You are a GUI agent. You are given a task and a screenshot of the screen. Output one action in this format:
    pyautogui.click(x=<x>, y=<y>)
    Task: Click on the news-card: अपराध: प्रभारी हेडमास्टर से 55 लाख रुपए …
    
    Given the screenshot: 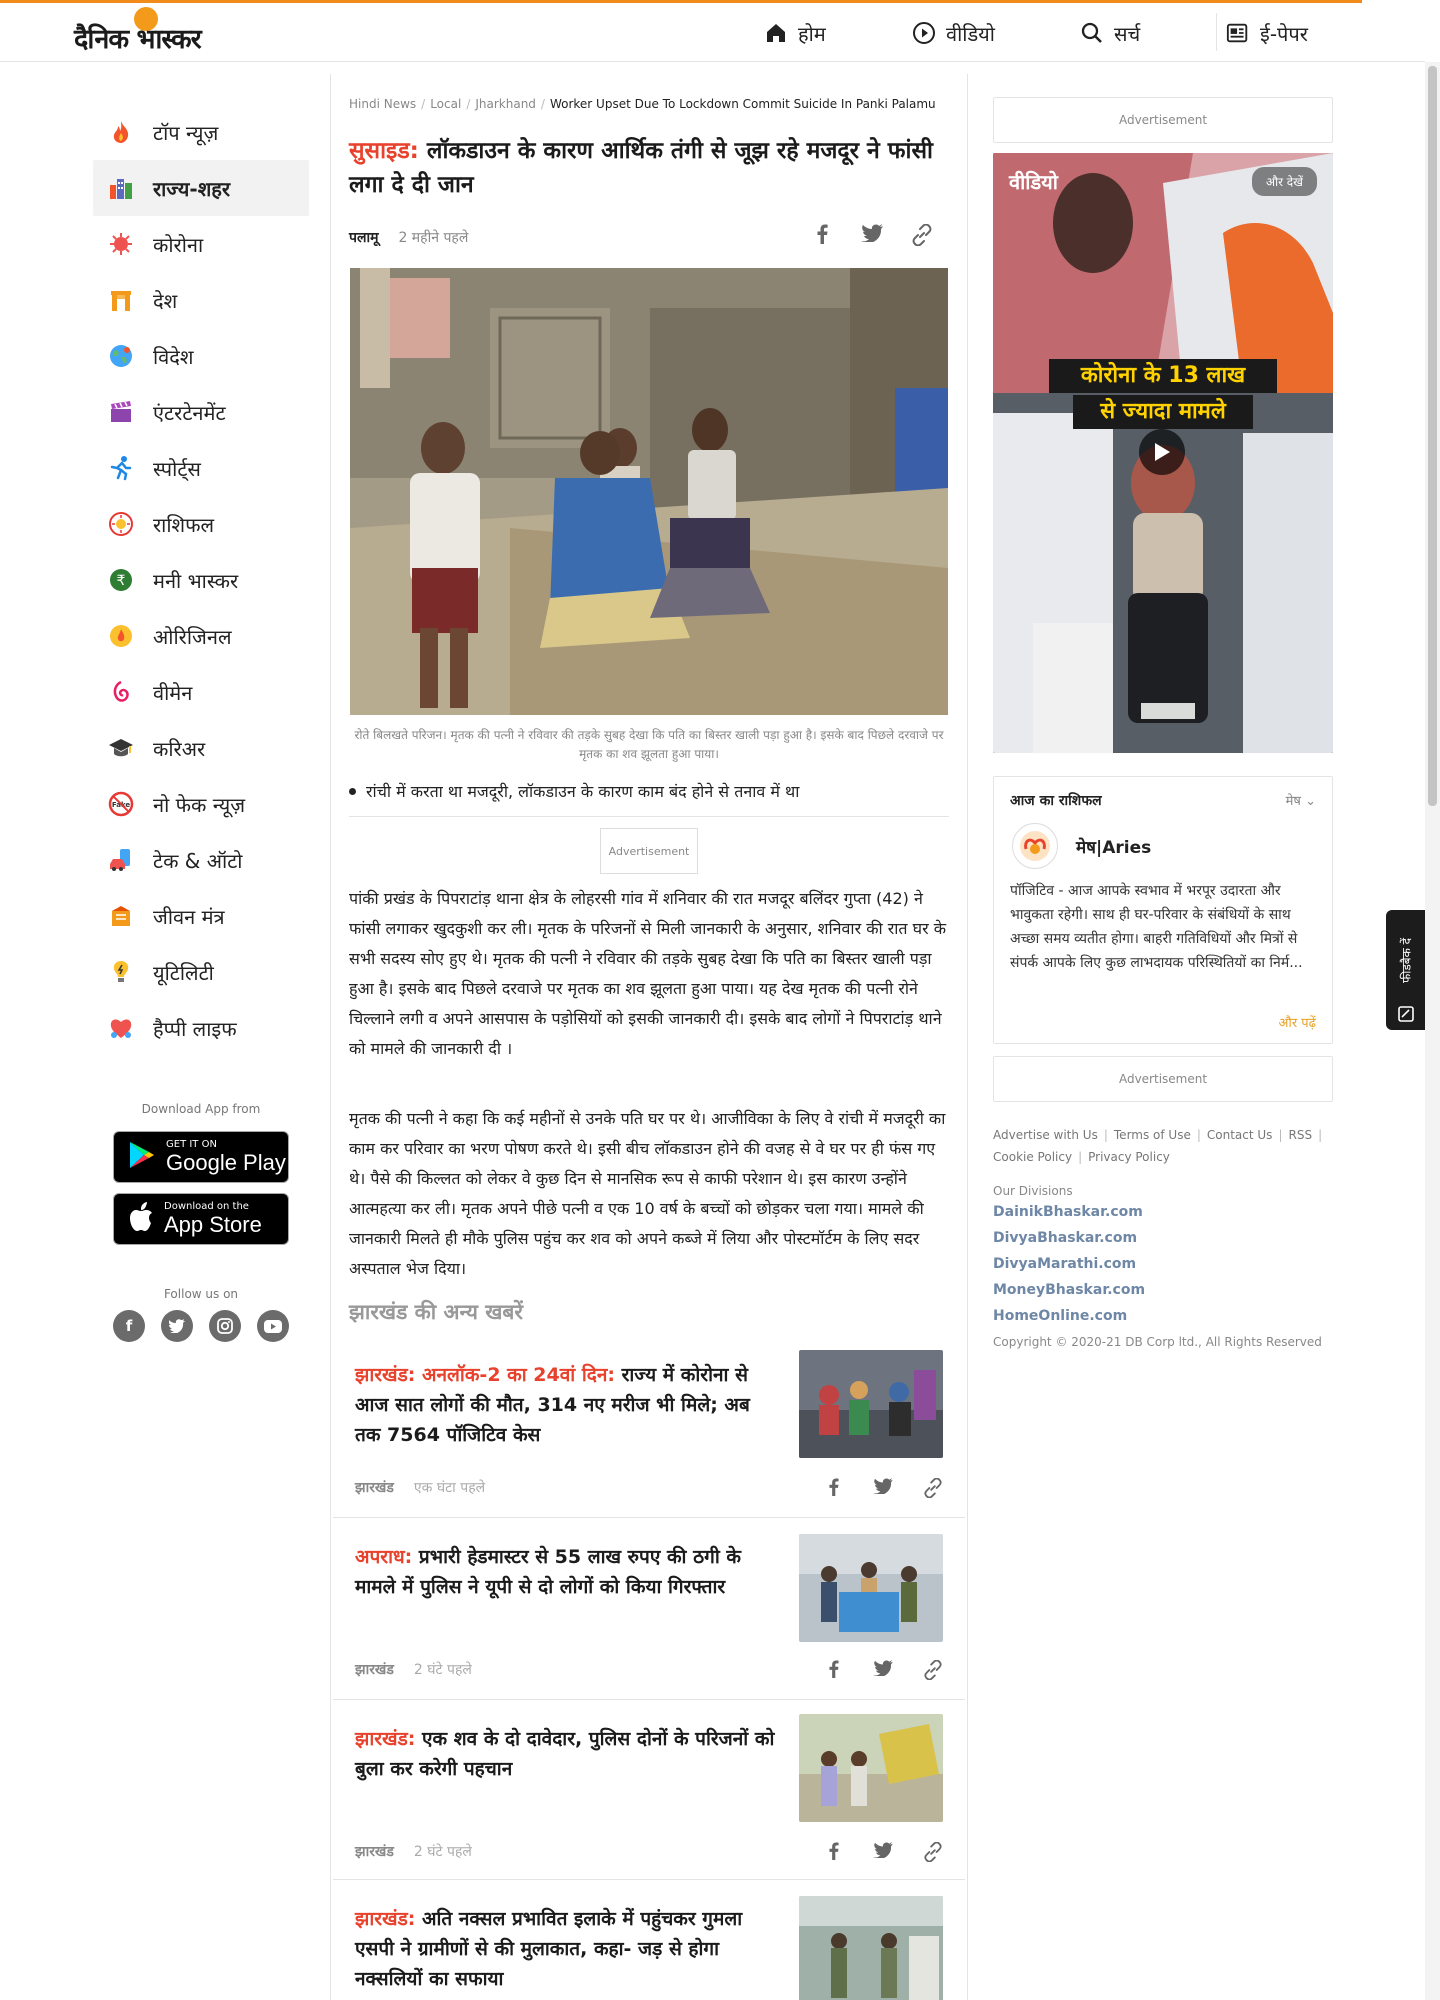 What is the action you would take?
    pyautogui.click(x=649, y=1609)
    